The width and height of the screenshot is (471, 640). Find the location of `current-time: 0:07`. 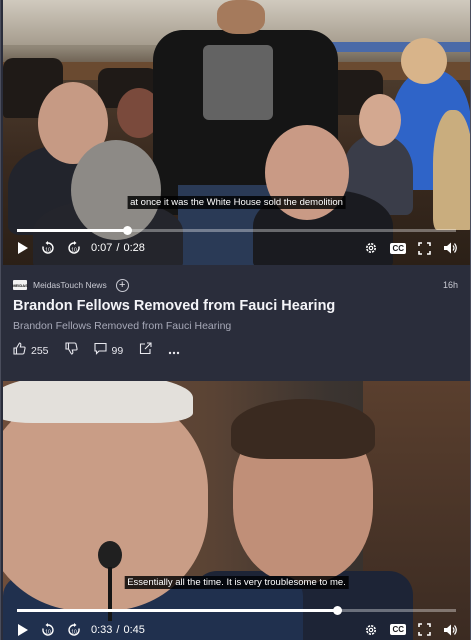

current-time: 0:07 is located at coordinates (102, 248).